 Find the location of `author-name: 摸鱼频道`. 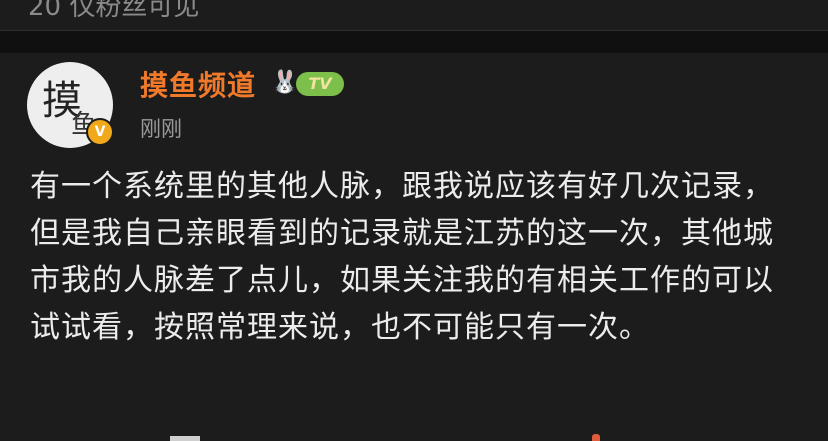

author-name: 摸鱼频道 is located at coordinates (198, 84).